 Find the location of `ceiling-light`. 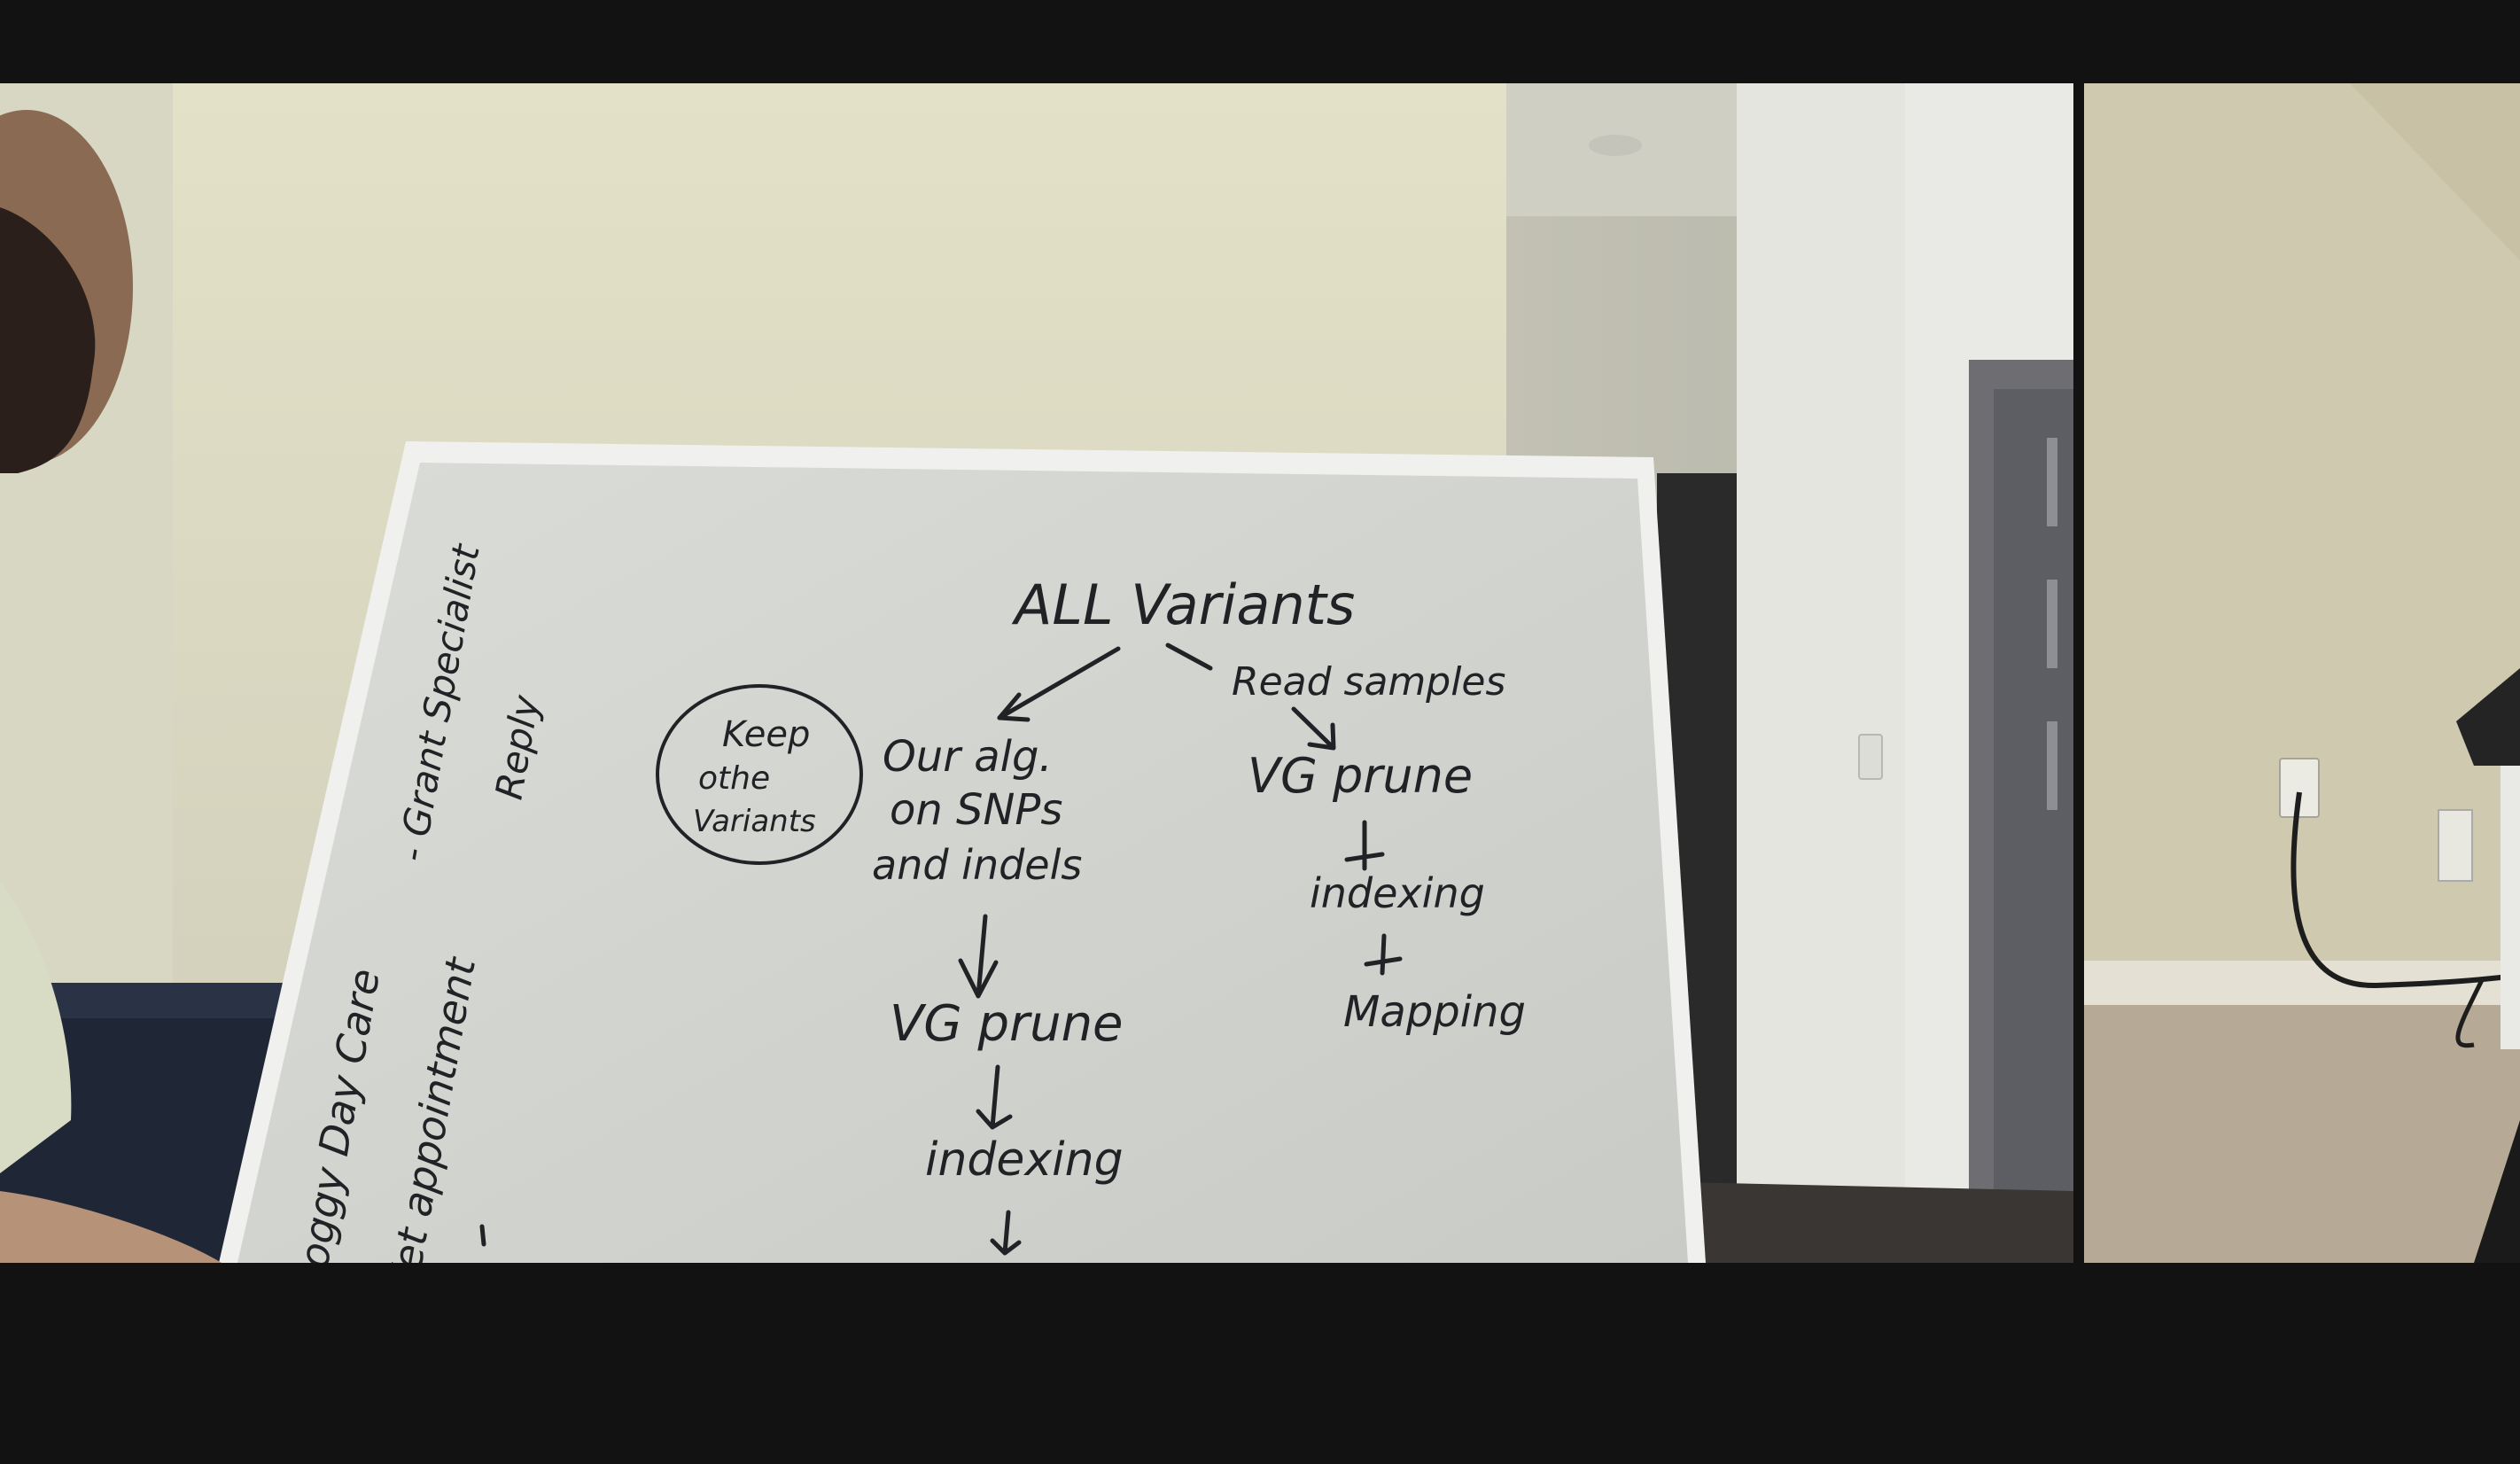

ceiling-light is located at coordinates (1615, 145).